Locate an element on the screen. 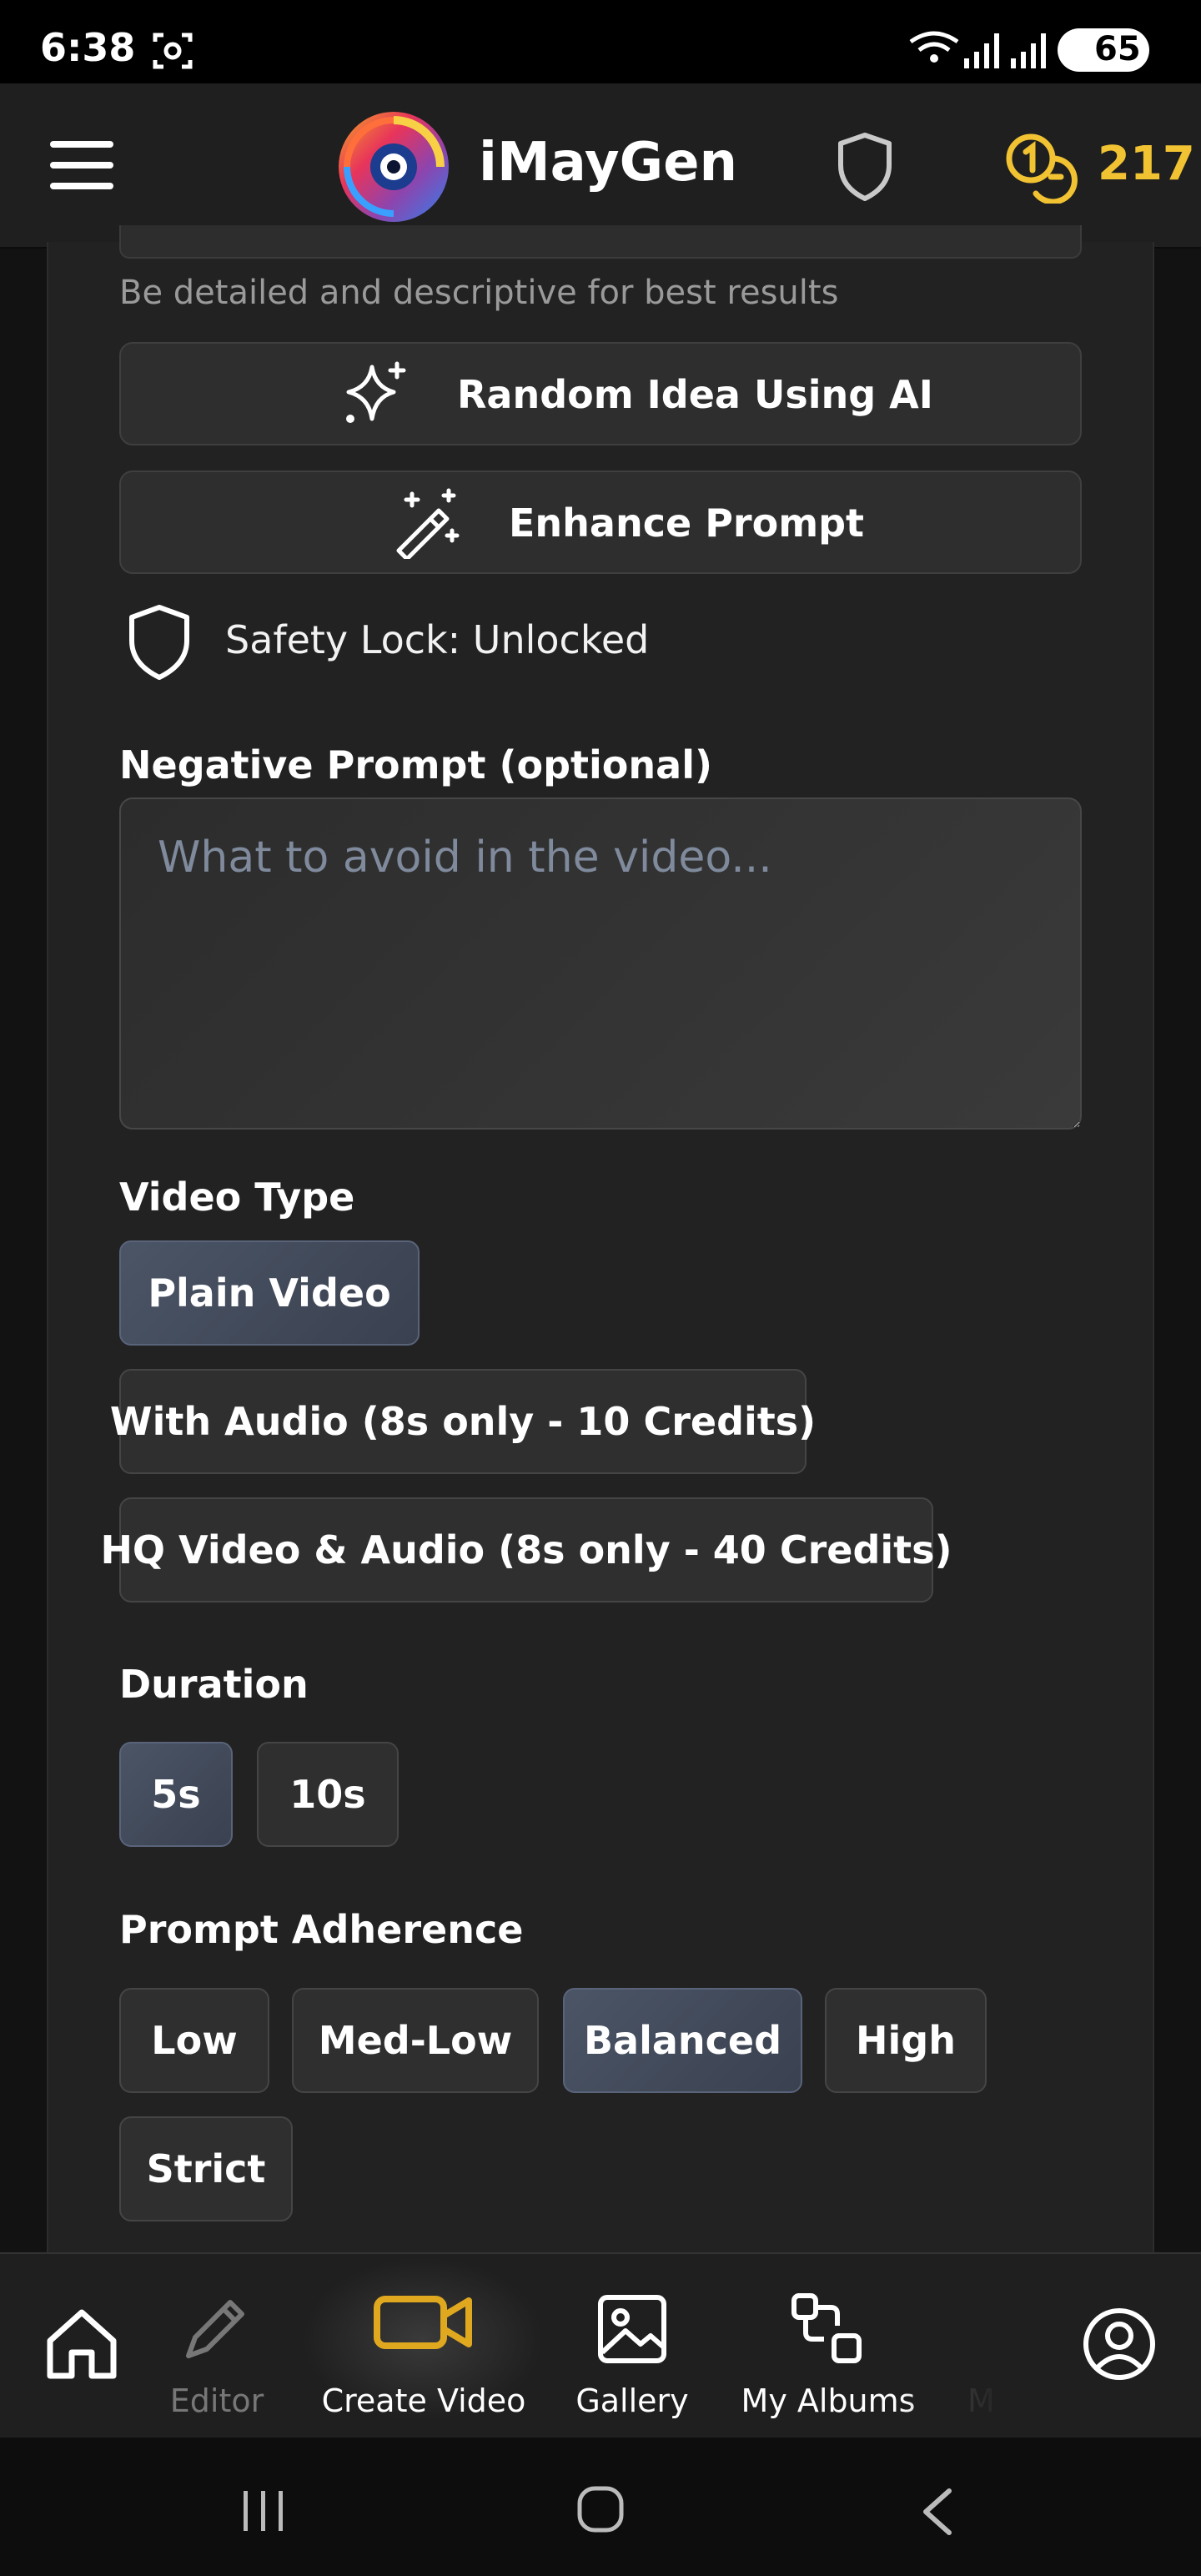 The width and height of the screenshot is (1201, 2576). adherence-strict: Strict is located at coordinates (206, 2168).